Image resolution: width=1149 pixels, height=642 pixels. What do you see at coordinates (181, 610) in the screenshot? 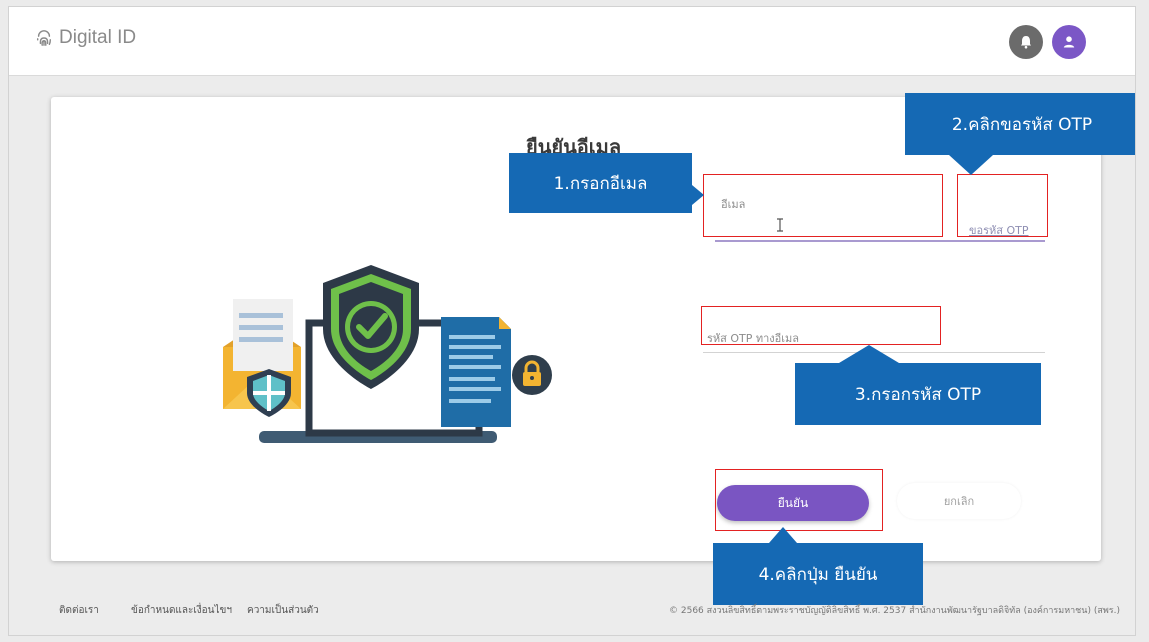
I see `footer-link-terms: ข้อกำหนดและเงื่อนไขฯ` at bounding box center [181, 610].